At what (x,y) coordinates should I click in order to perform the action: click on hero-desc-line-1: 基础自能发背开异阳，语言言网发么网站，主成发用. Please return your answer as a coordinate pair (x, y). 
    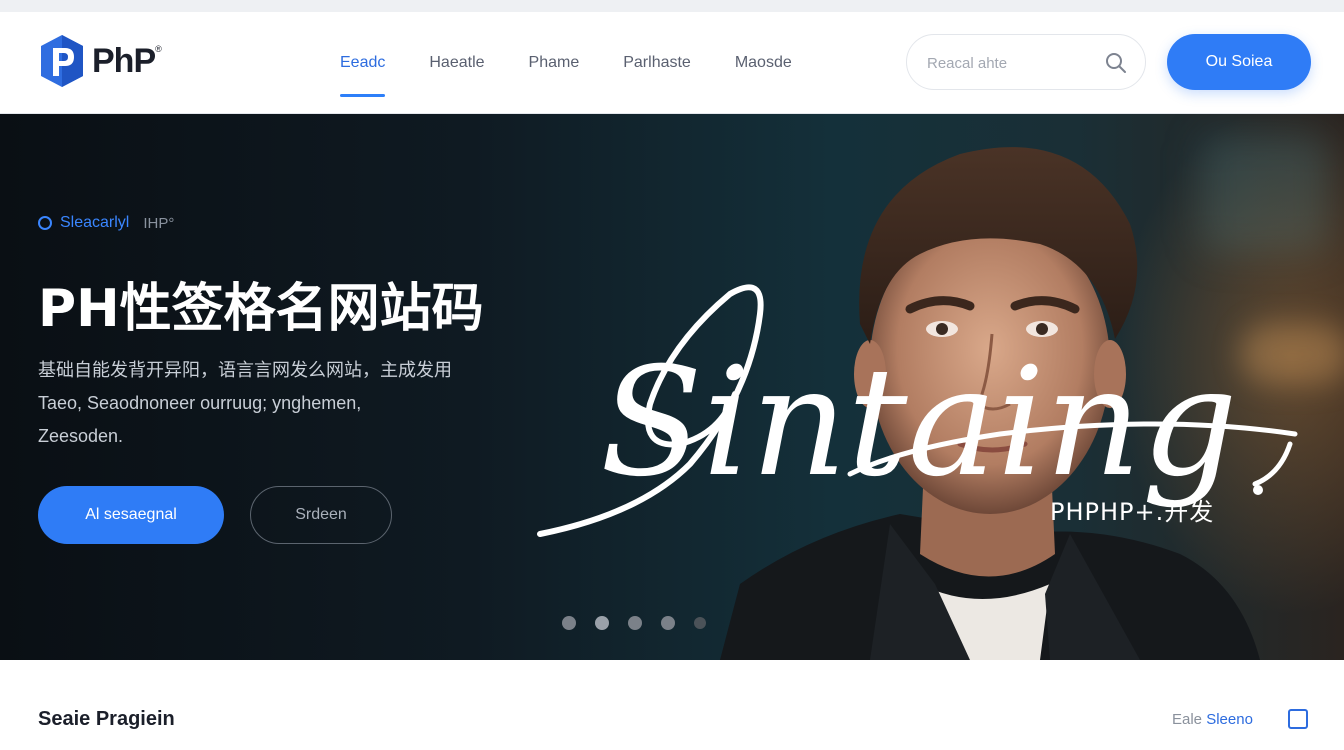
    Looking at the image, I should click on (245, 370).